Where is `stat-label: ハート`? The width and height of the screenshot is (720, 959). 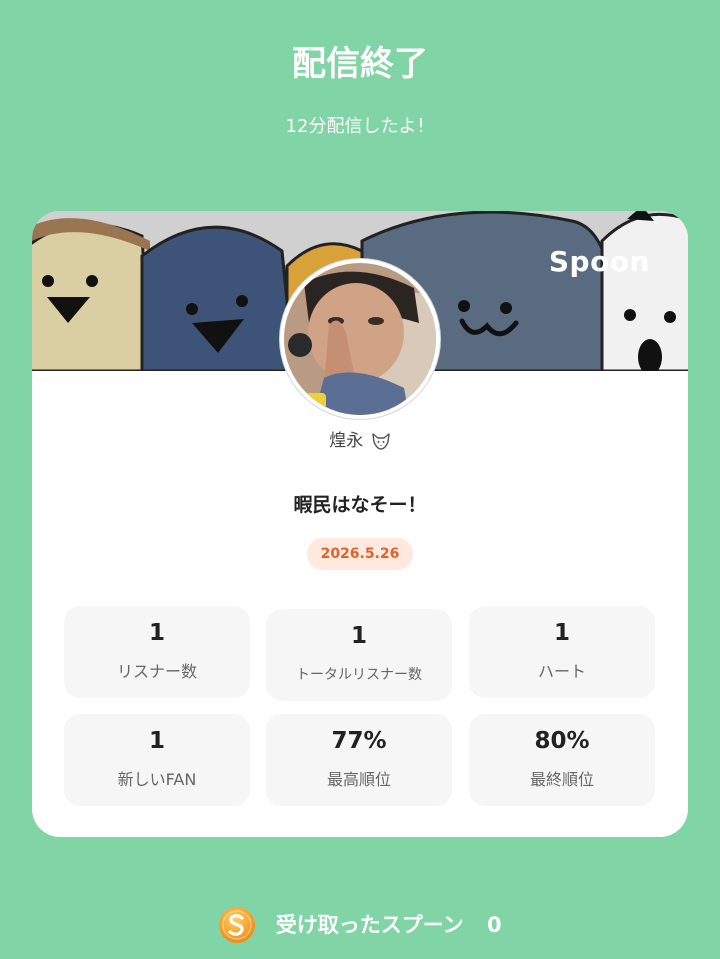 stat-label: ハート is located at coordinates (561, 671).